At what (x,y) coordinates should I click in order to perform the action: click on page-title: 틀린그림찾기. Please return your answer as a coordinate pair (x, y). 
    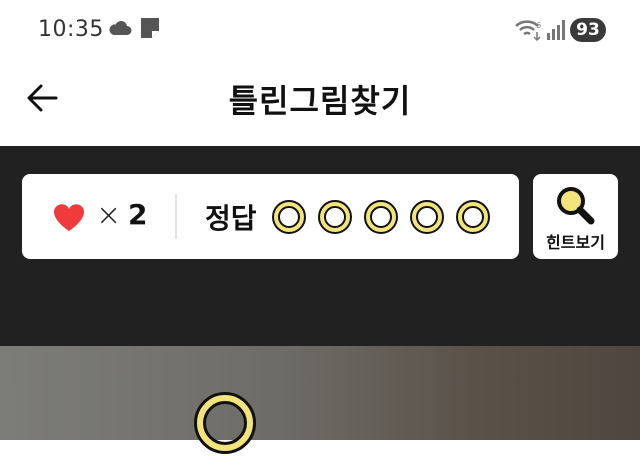
    Looking at the image, I should click on (320, 101).